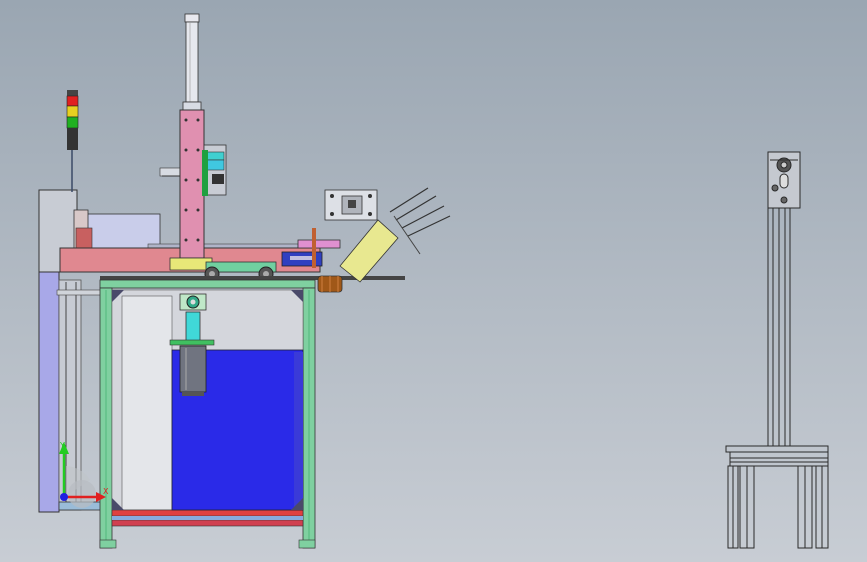  What do you see at coordinates (72, 141) in the screenshot?
I see `signal-tower` at bounding box center [72, 141].